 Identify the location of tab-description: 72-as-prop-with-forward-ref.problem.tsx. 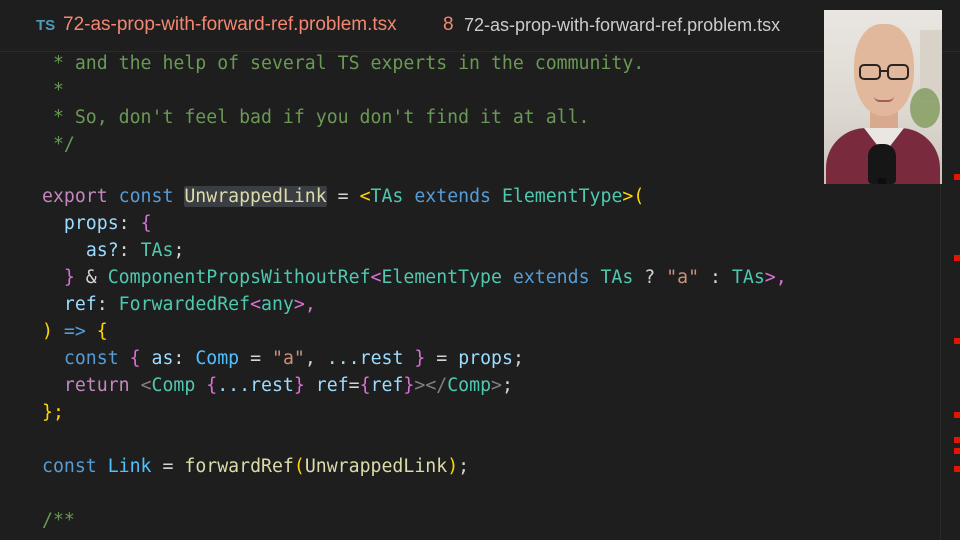
(622, 25).